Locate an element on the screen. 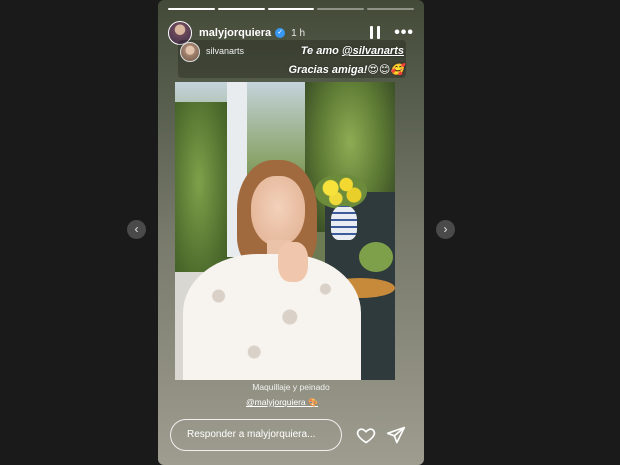 The height and width of the screenshot is (465, 620). caption-text: Te amo is located at coordinates (321, 51).